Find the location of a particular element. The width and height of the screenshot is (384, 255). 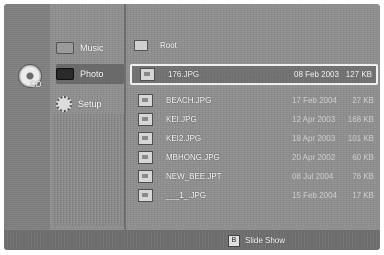

file-name: MBHONG.JPG is located at coordinates (193, 157).